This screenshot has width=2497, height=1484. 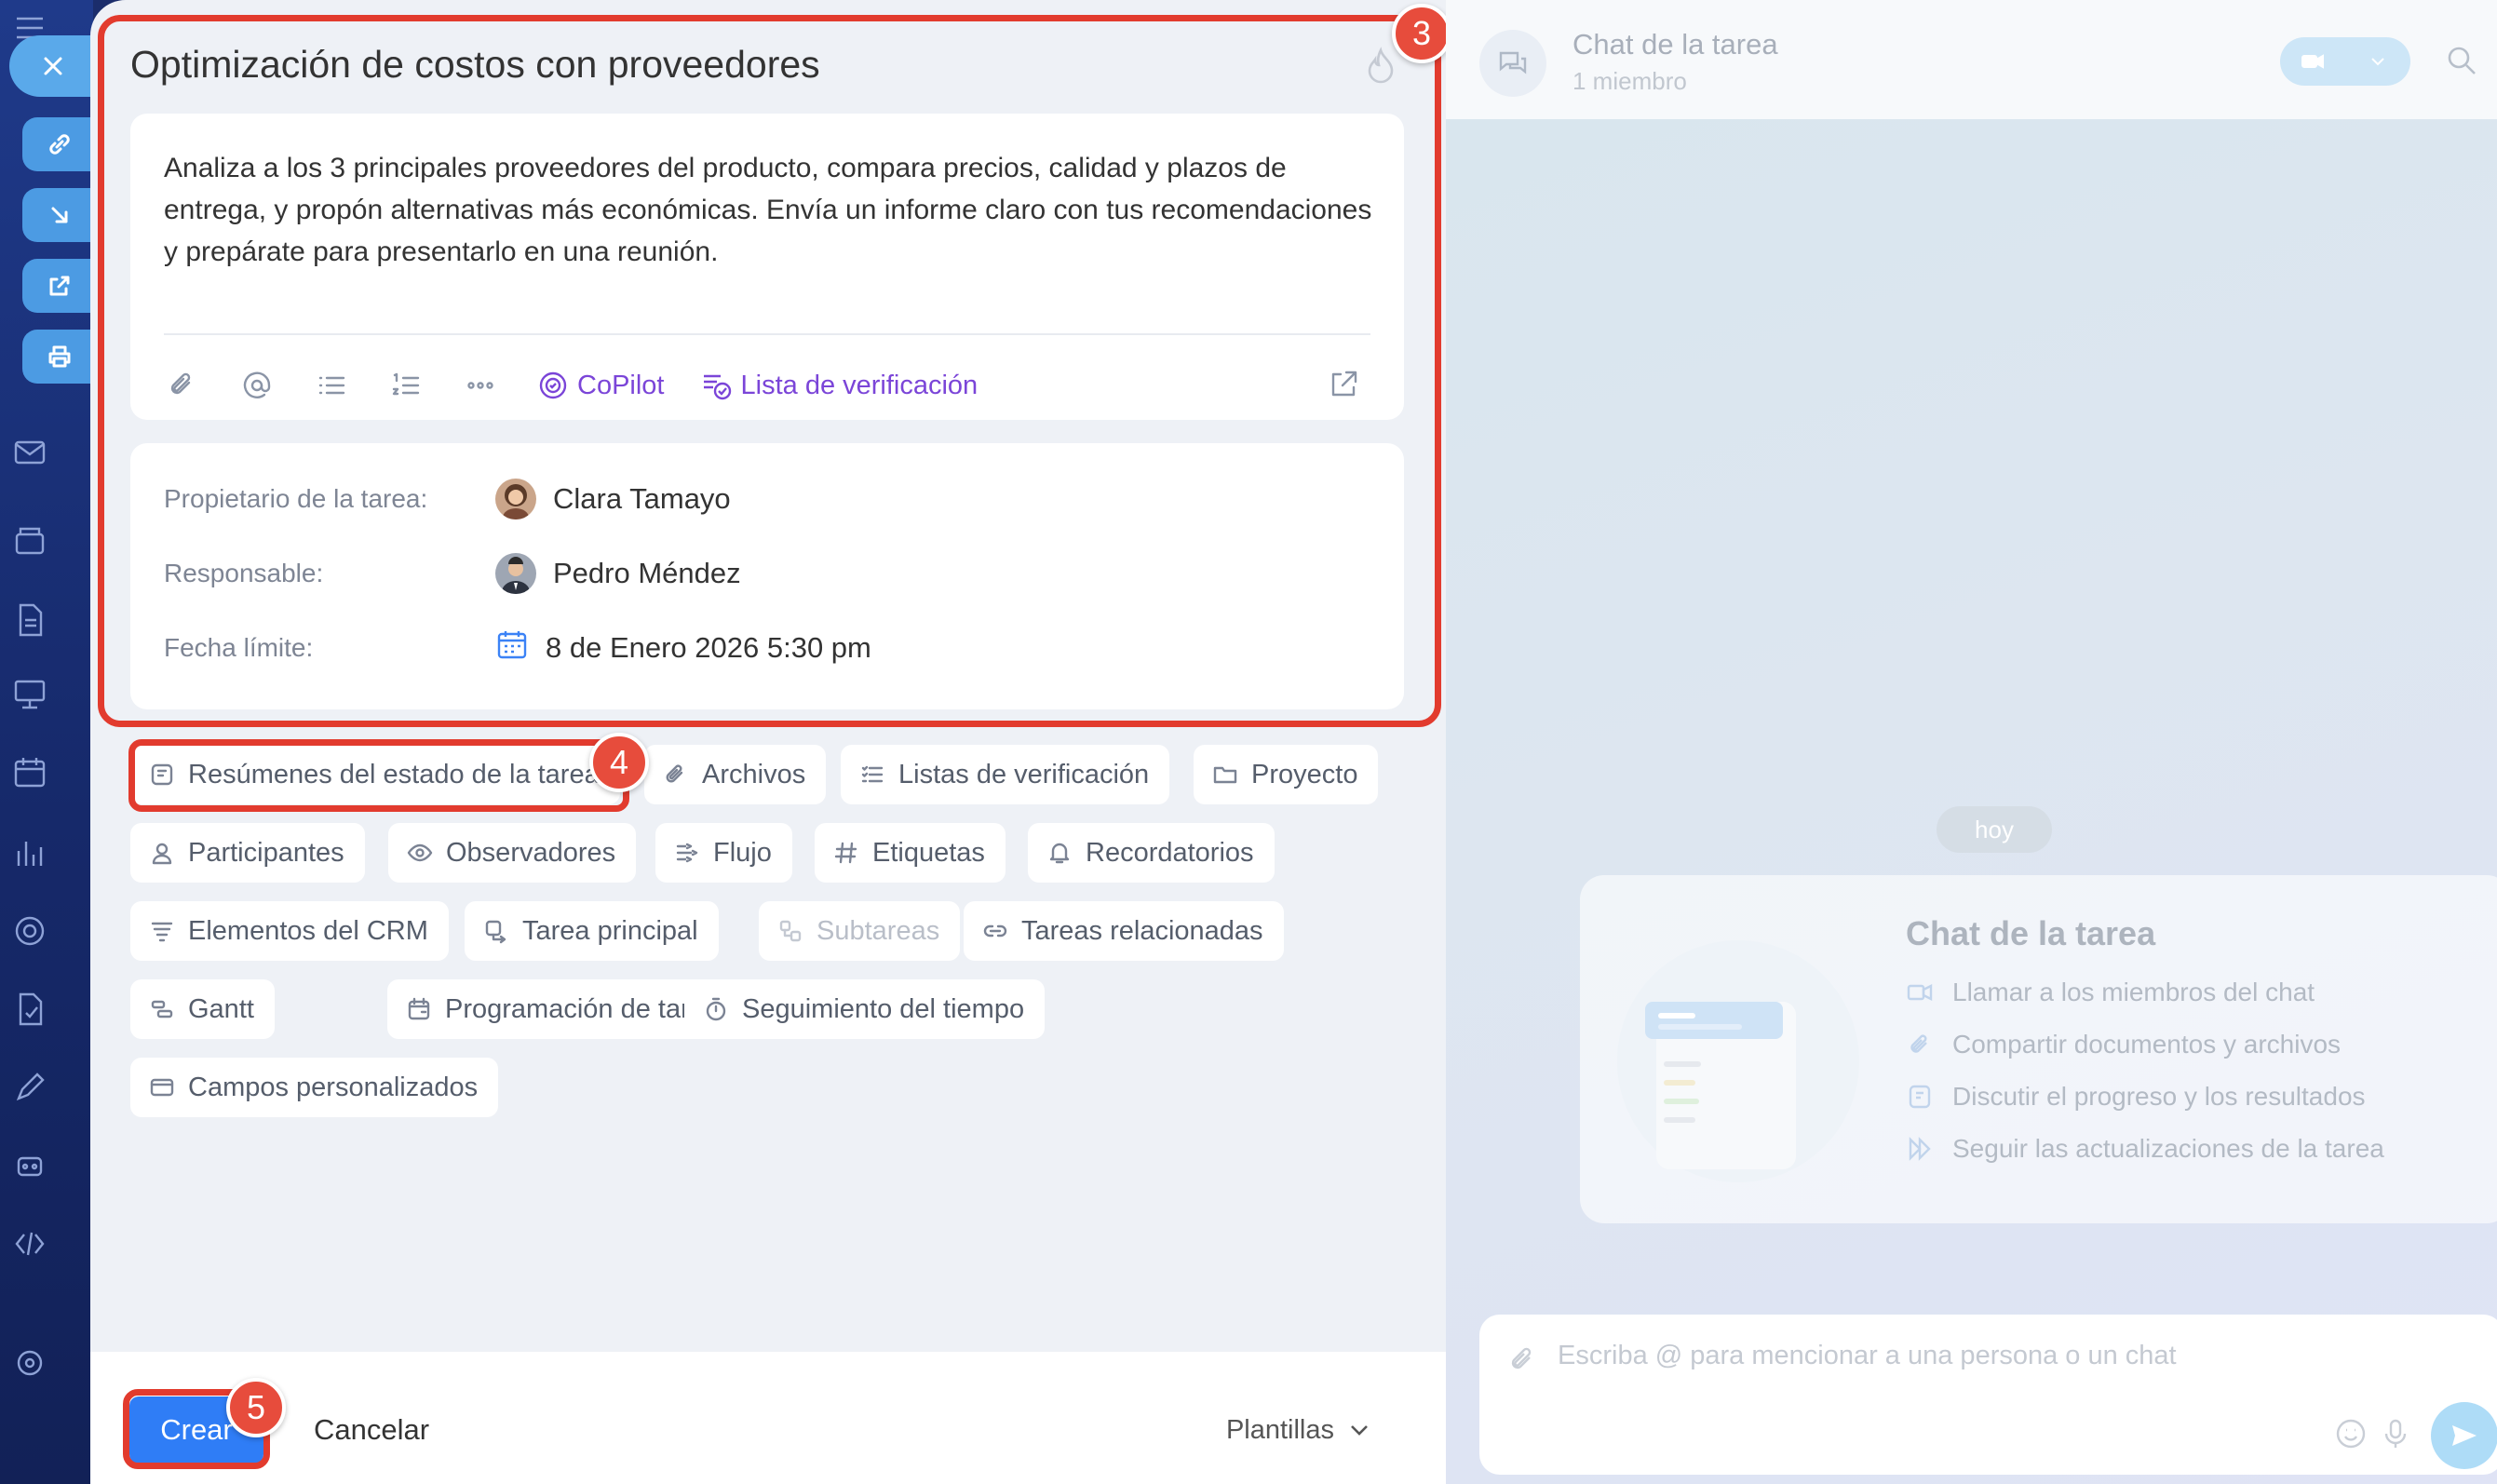 I want to click on chip-label: Tarea principal, so click(x=610, y=930).